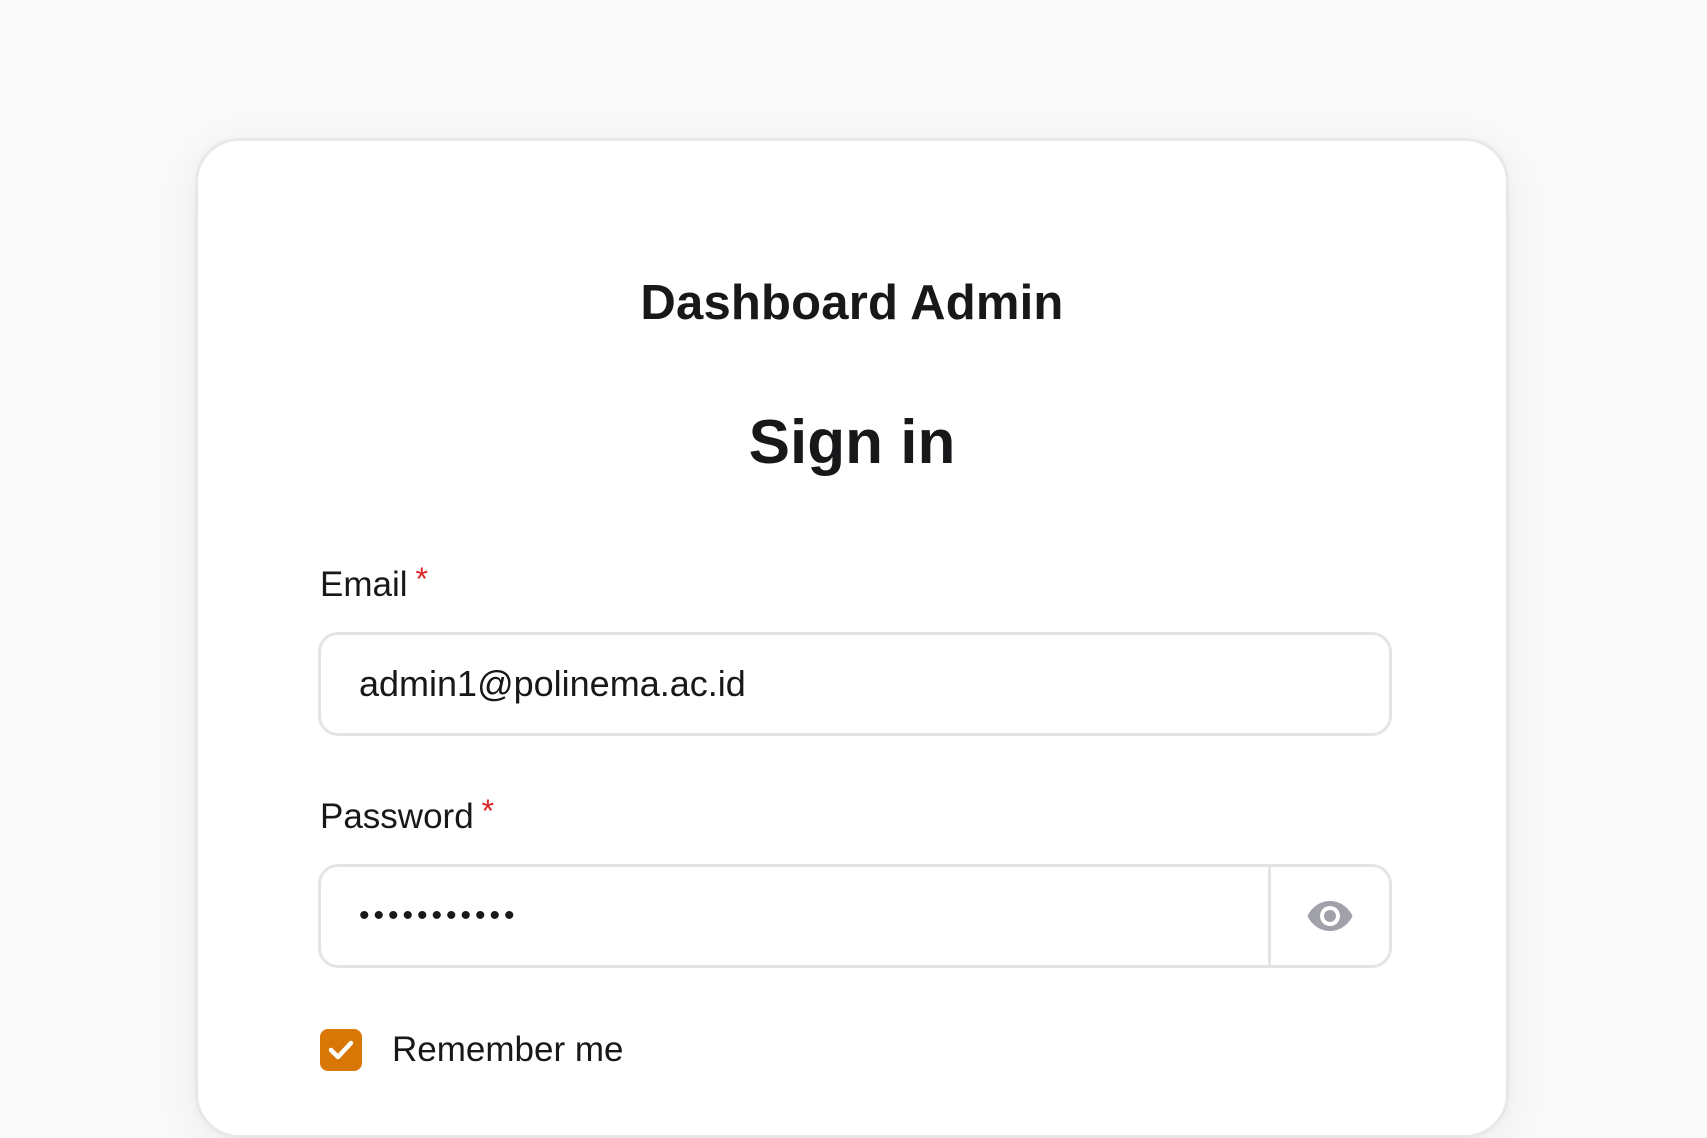 The height and width of the screenshot is (1138, 1707). I want to click on email-input-value: admin1@polinema.ac.id, so click(855, 684).